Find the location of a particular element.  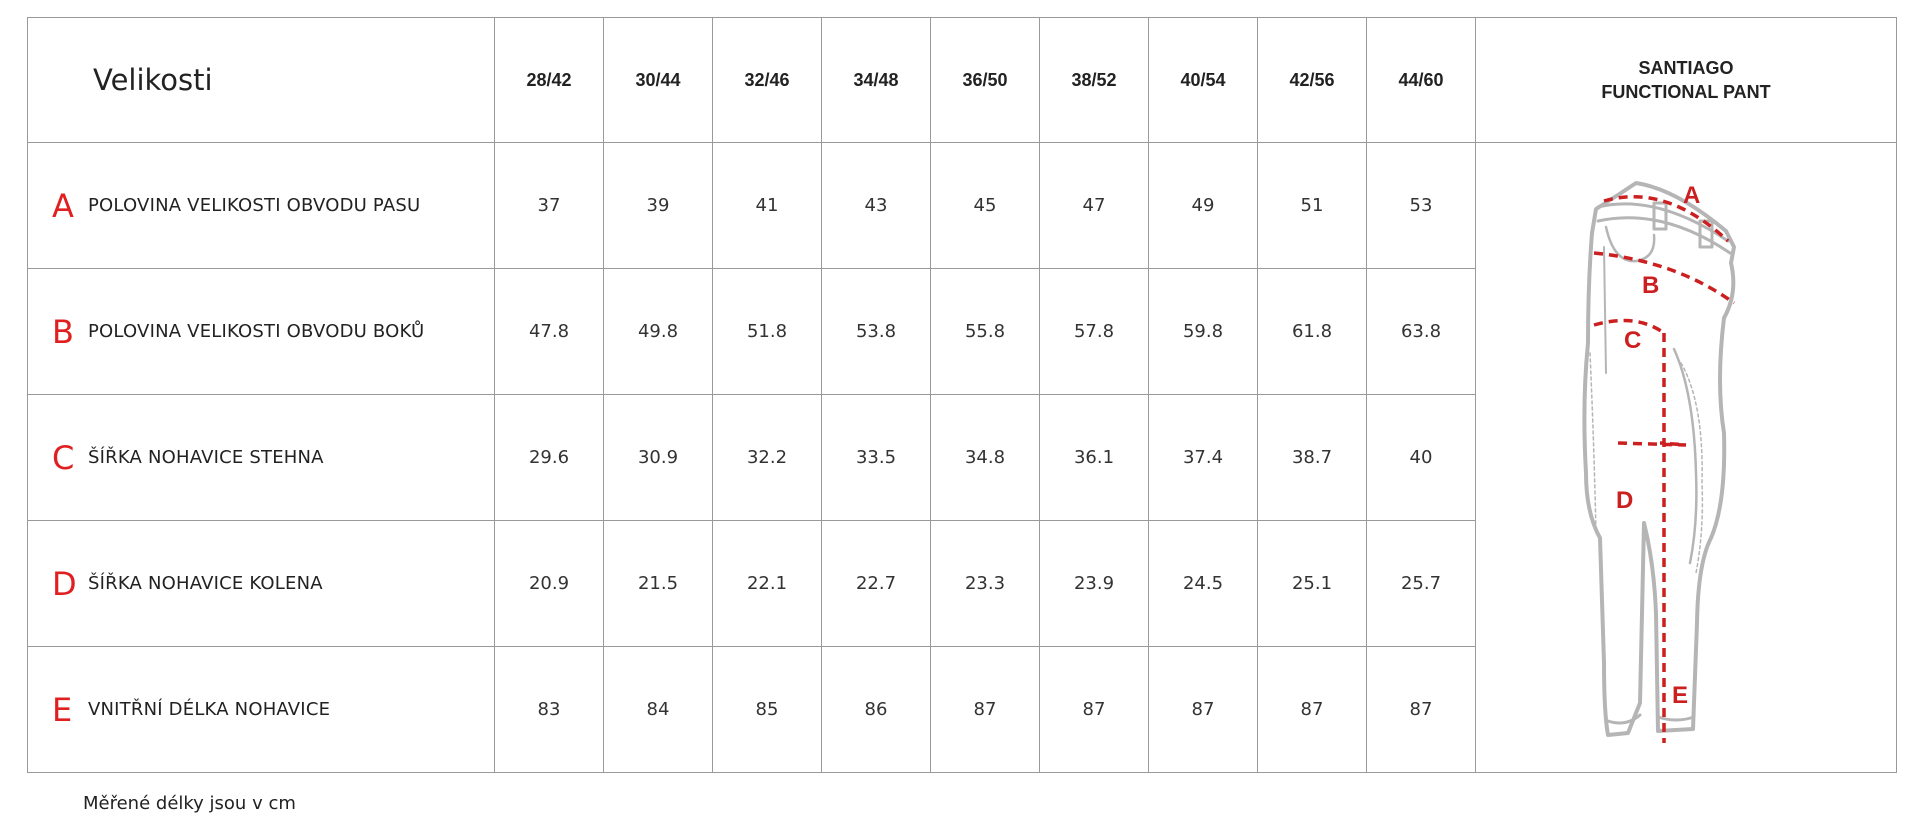

row-label: D ŠÍŘKA NOHAVICE KOLENA is located at coordinates (261, 583).